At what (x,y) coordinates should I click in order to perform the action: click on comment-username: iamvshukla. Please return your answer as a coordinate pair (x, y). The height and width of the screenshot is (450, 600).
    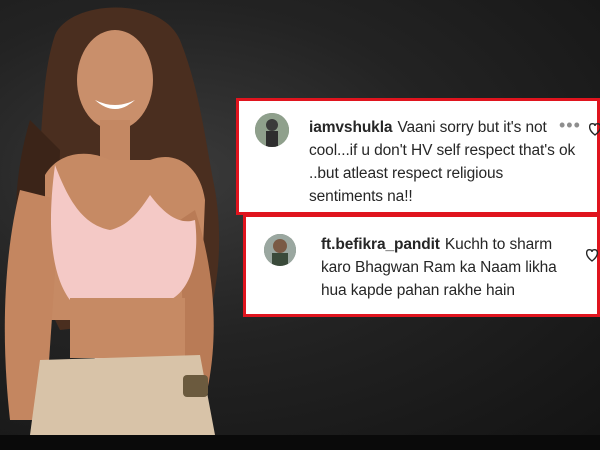
    Looking at the image, I should click on (351, 127).